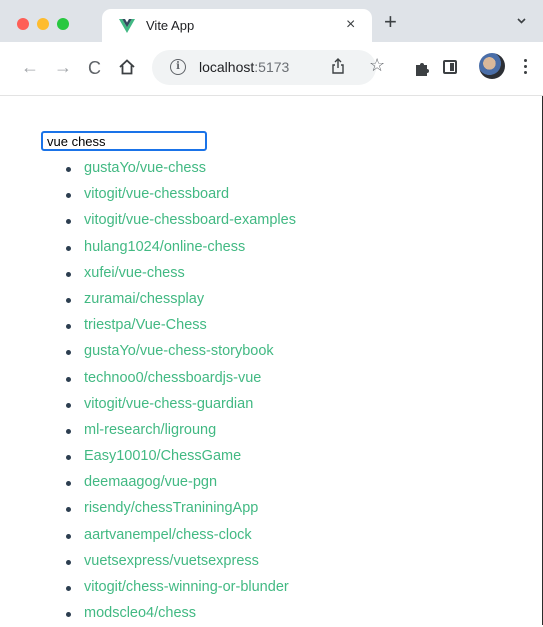 This screenshot has width=543, height=627. What do you see at coordinates (127, 26) in the screenshot?
I see `vue-favicon-icon` at bounding box center [127, 26].